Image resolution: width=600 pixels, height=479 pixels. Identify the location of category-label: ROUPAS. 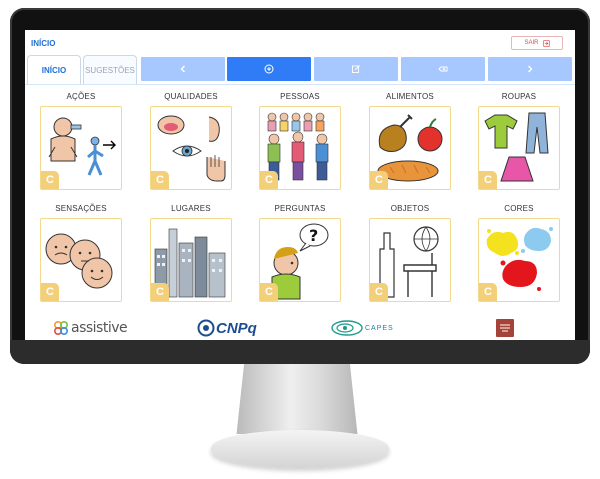
(519, 96).